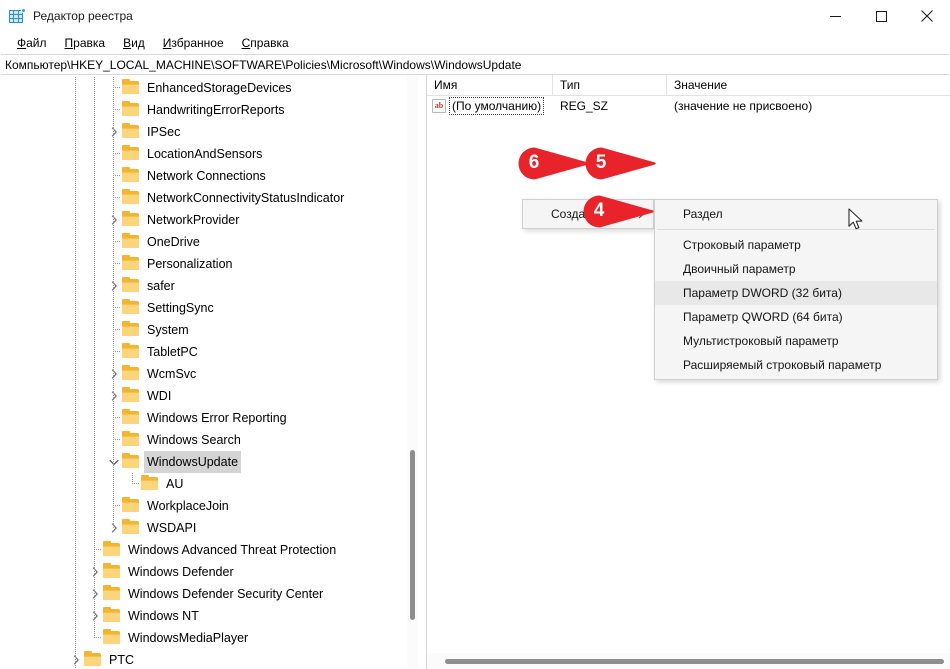 This screenshot has height=669, width=950. What do you see at coordinates (199, 286) in the screenshot?
I see `tree-item-safer: safer` at bounding box center [199, 286].